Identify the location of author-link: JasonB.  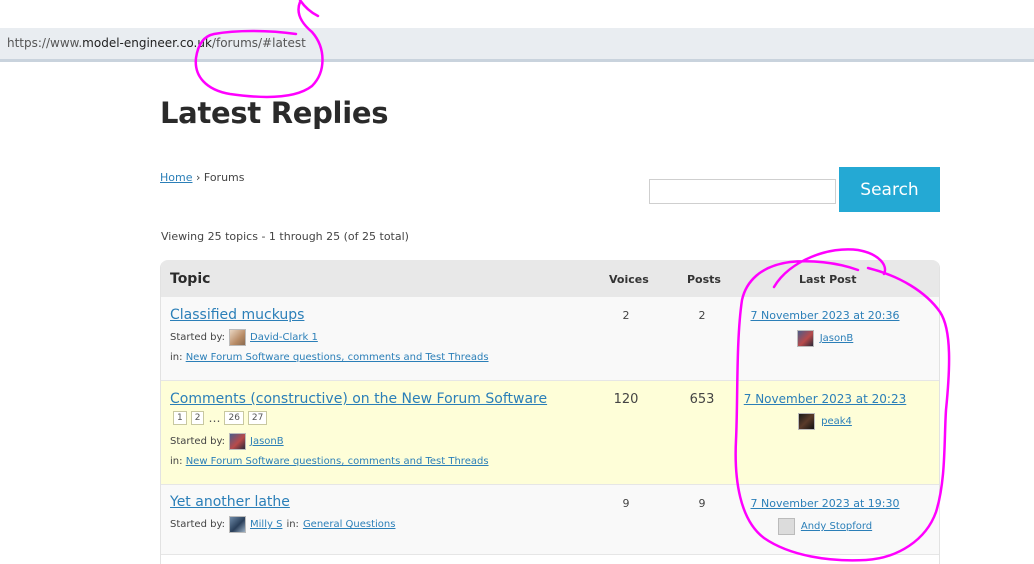
(267, 441).